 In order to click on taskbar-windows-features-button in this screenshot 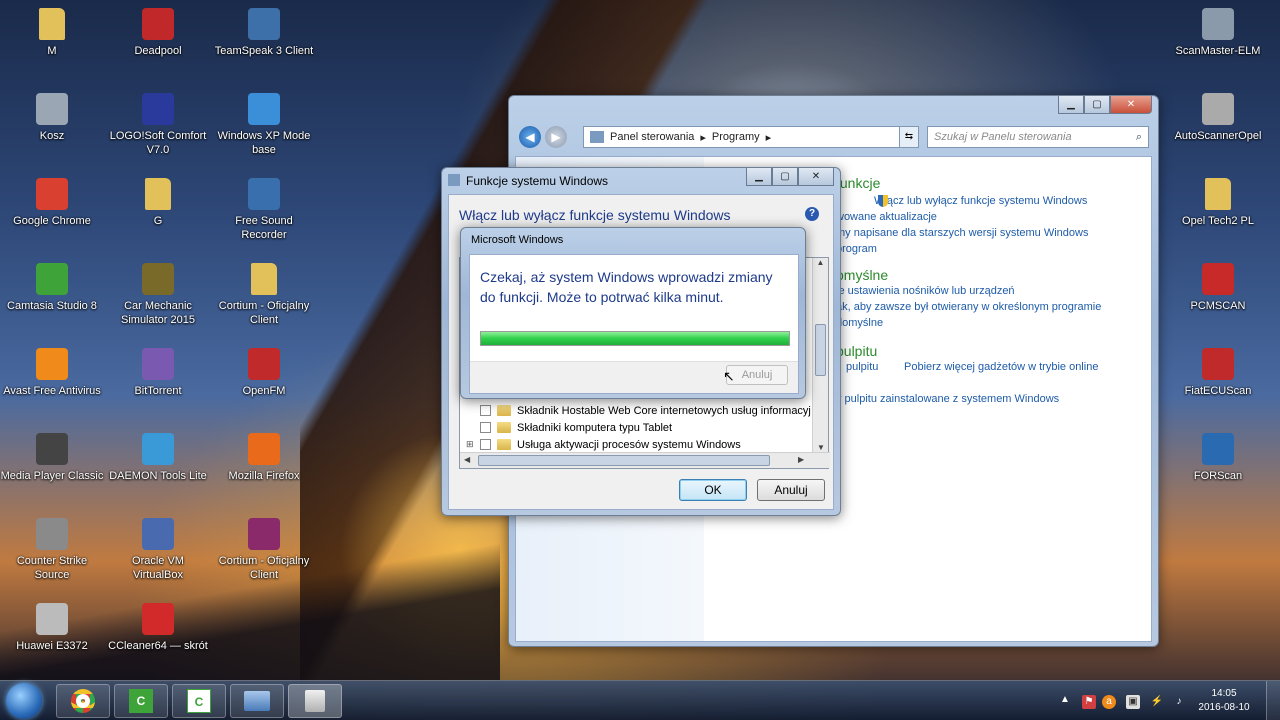, I will do `click(315, 701)`.